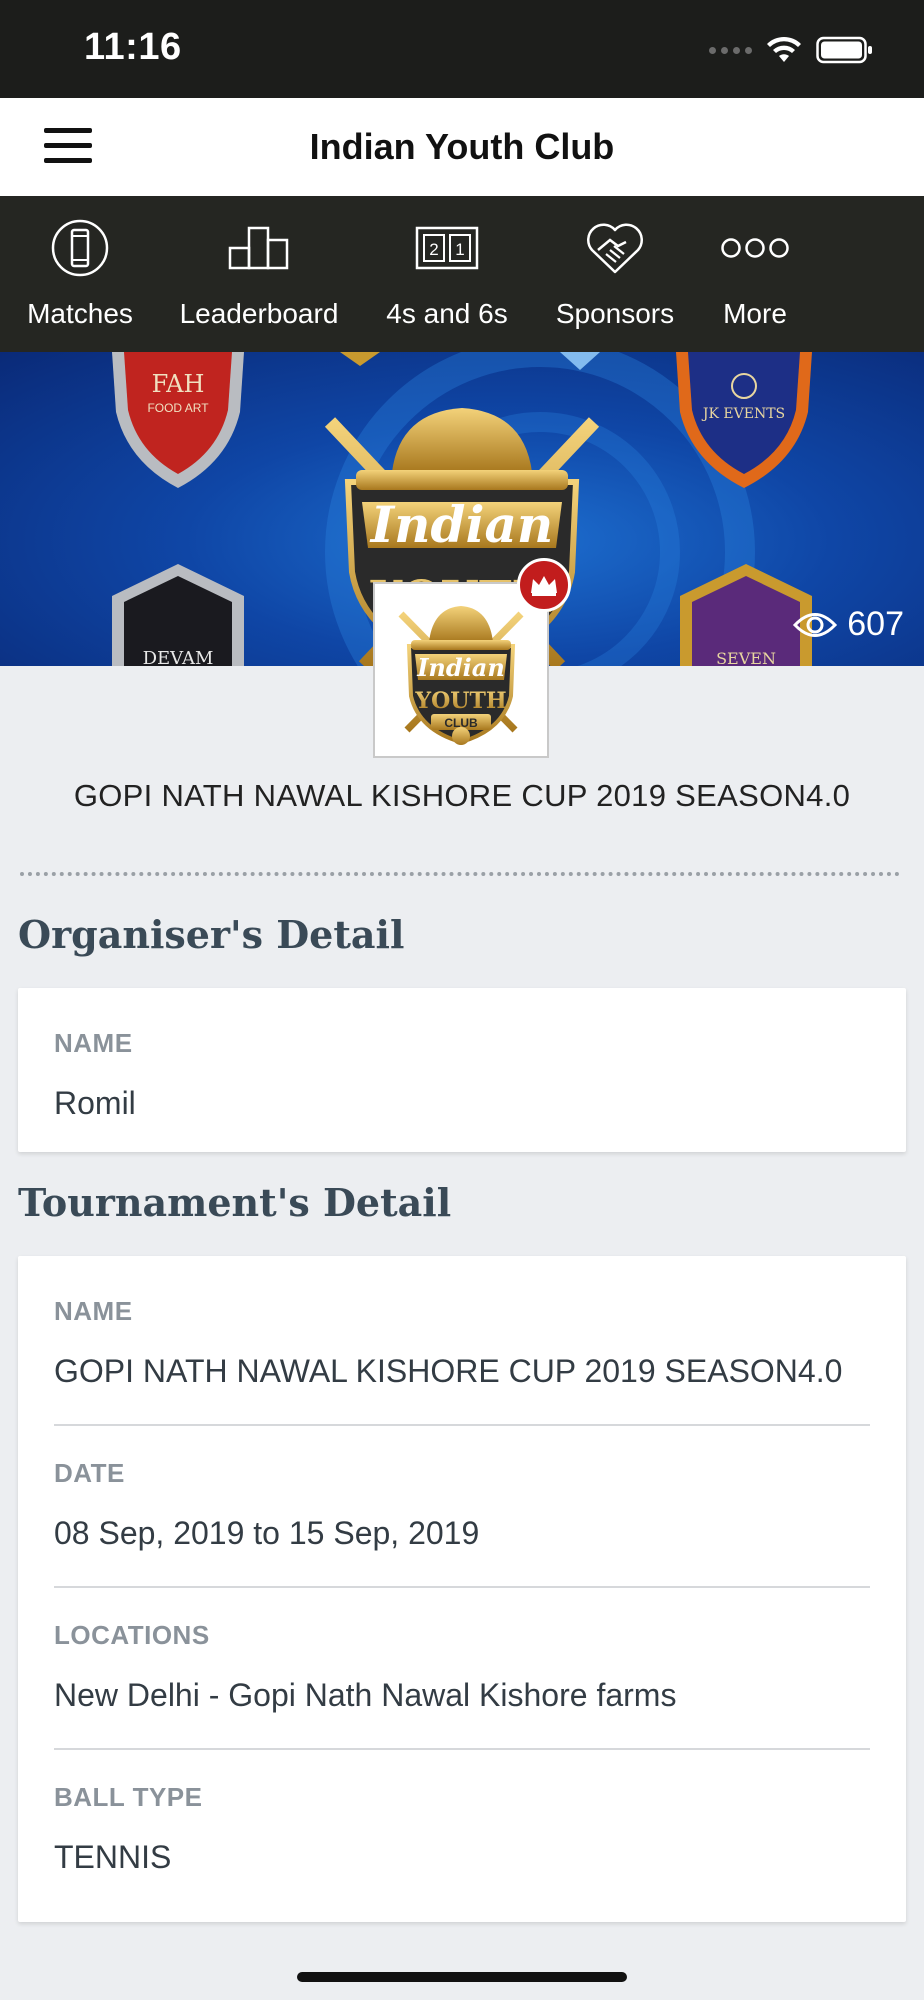  Describe the element at coordinates (615, 248) in the screenshot. I see `handshake-heart-icon` at that location.